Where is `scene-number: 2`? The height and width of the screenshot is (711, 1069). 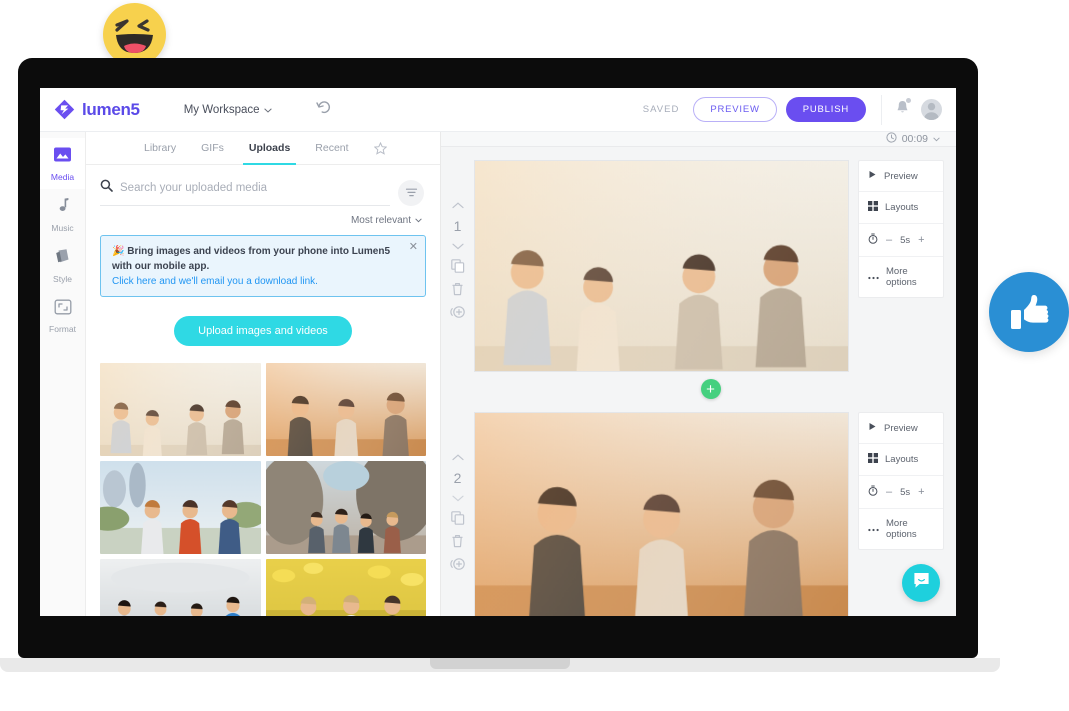 scene-number: 2 is located at coordinates (457, 478).